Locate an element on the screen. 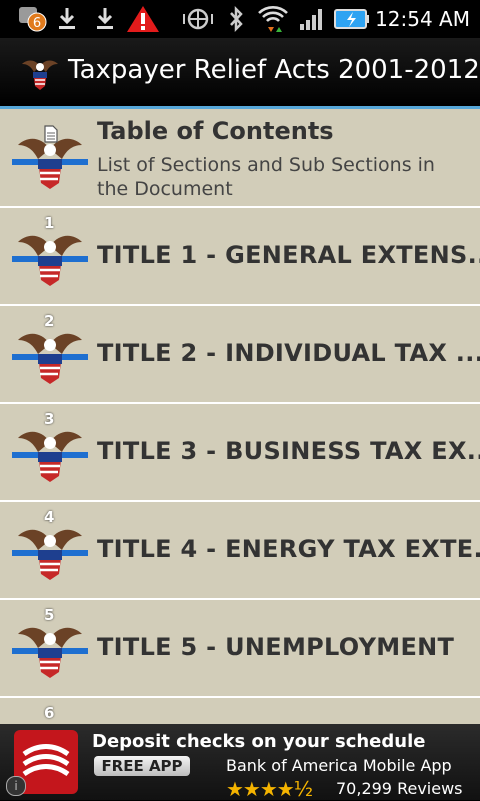 The image size is (480, 801). warning-icon is located at coordinates (143, 19).